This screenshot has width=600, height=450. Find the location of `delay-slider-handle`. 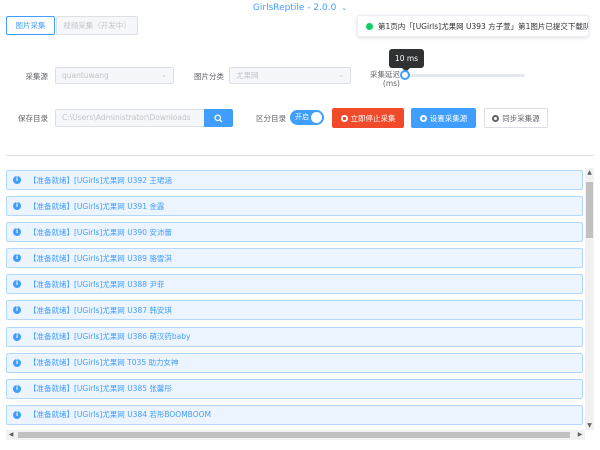

delay-slider-handle is located at coordinates (405, 75).